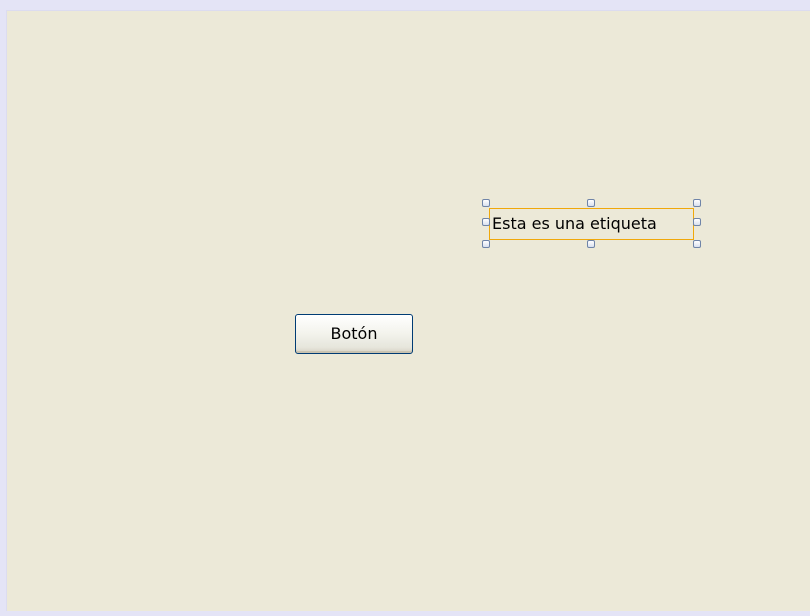  Describe the element at coordinates (697, 203) in the screenshot. I see `resize-handle-top-right` at that location.